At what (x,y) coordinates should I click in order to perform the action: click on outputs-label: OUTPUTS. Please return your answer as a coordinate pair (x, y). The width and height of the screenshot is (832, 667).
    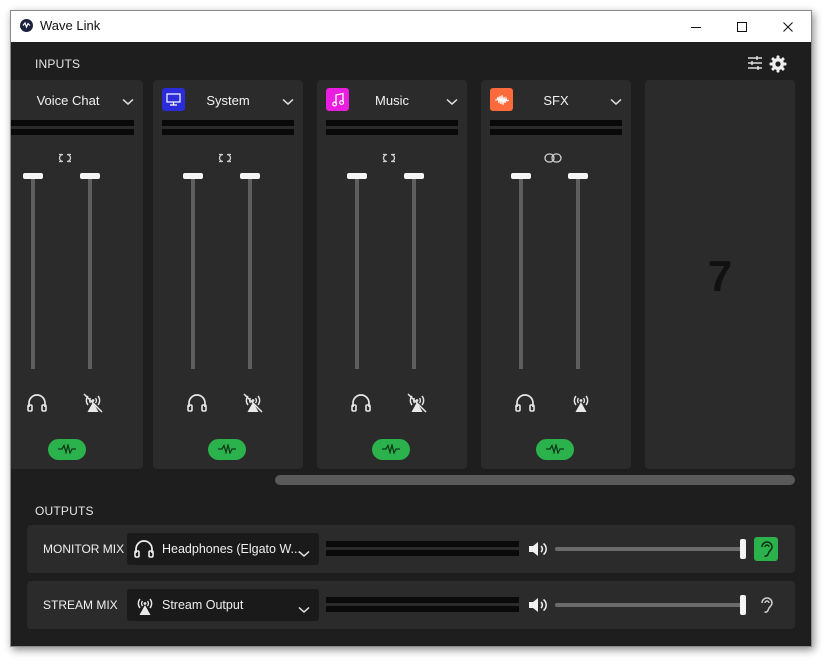
    Looking at the image, I should click on (64, 511).